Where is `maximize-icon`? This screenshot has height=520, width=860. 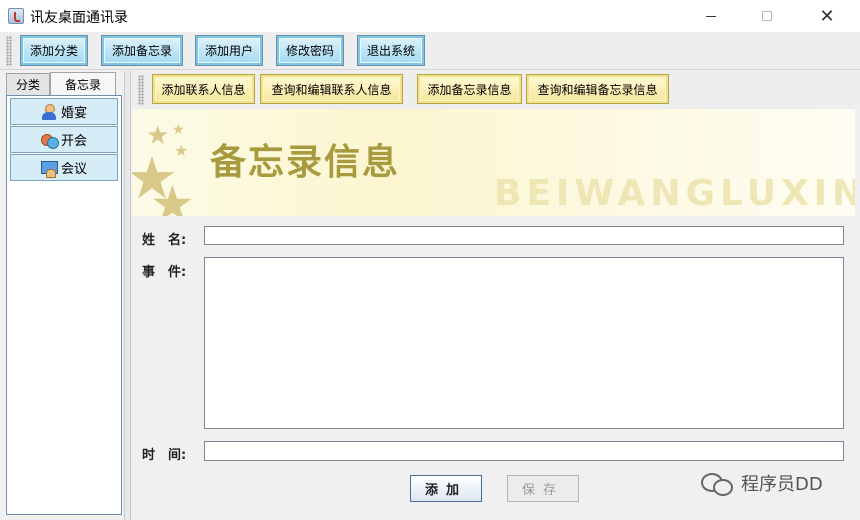 maximize-icon is located at coordinates (767, 16).